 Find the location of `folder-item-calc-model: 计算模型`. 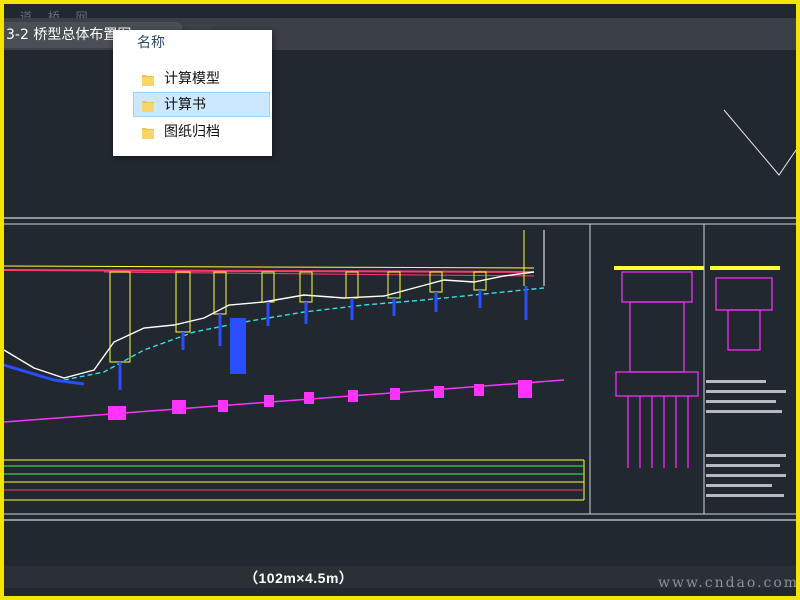

folder-item-calc-model: 计算模型 is located at coordinates (201, 78).